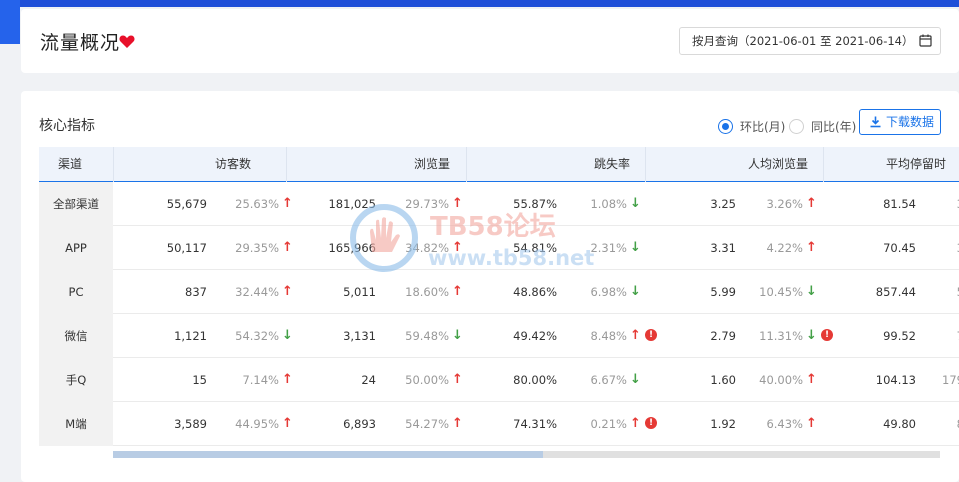 This screenshot has height=482, width=959. What do you see at coordinates (257, 424) in the screenshot?
I see `visitors-change: 44.95%` at bounding box center [257, 424].